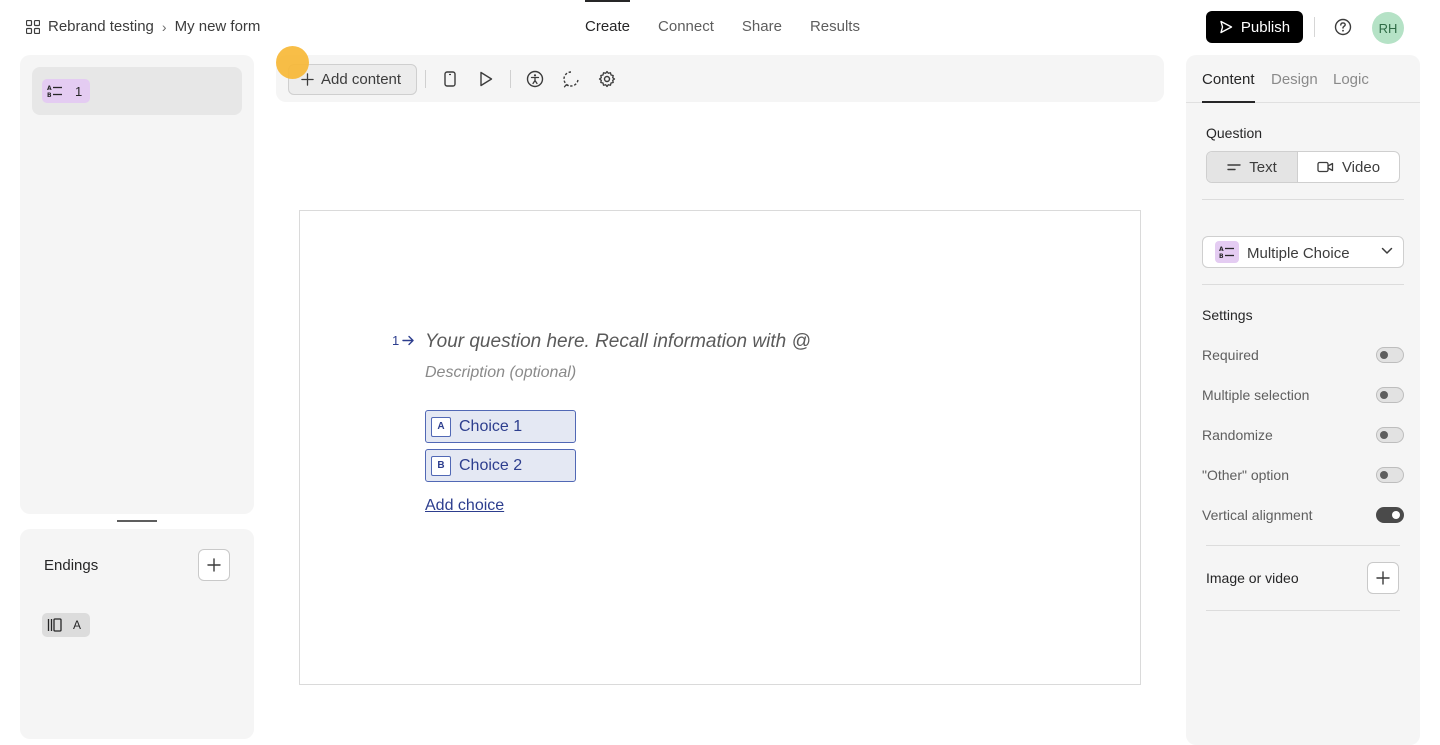 This screenshot has width=1440, height=745. I want to click on required-toggle, so click(1390, 355).